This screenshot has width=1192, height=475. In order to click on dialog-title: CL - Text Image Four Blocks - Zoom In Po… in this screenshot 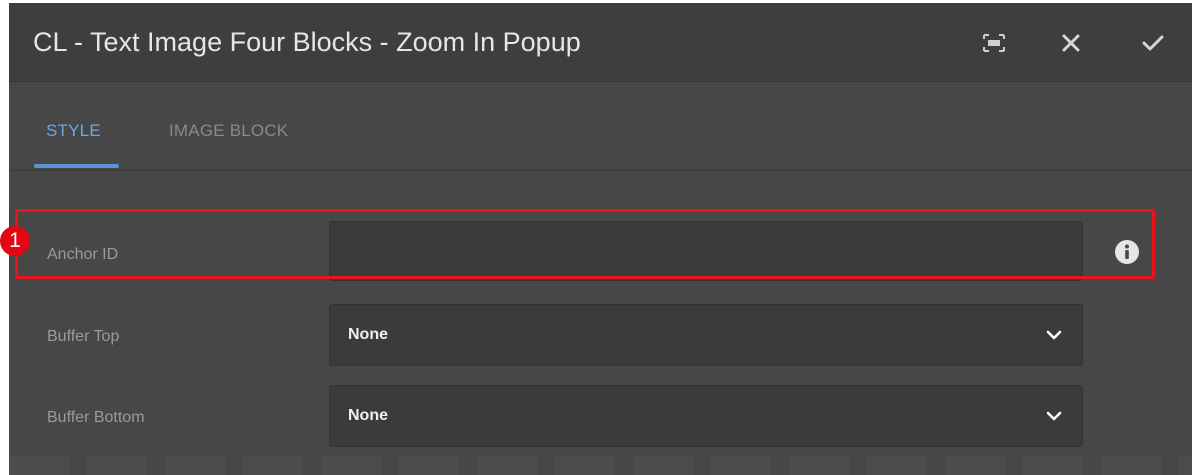, I will do `click(307, 42)`.